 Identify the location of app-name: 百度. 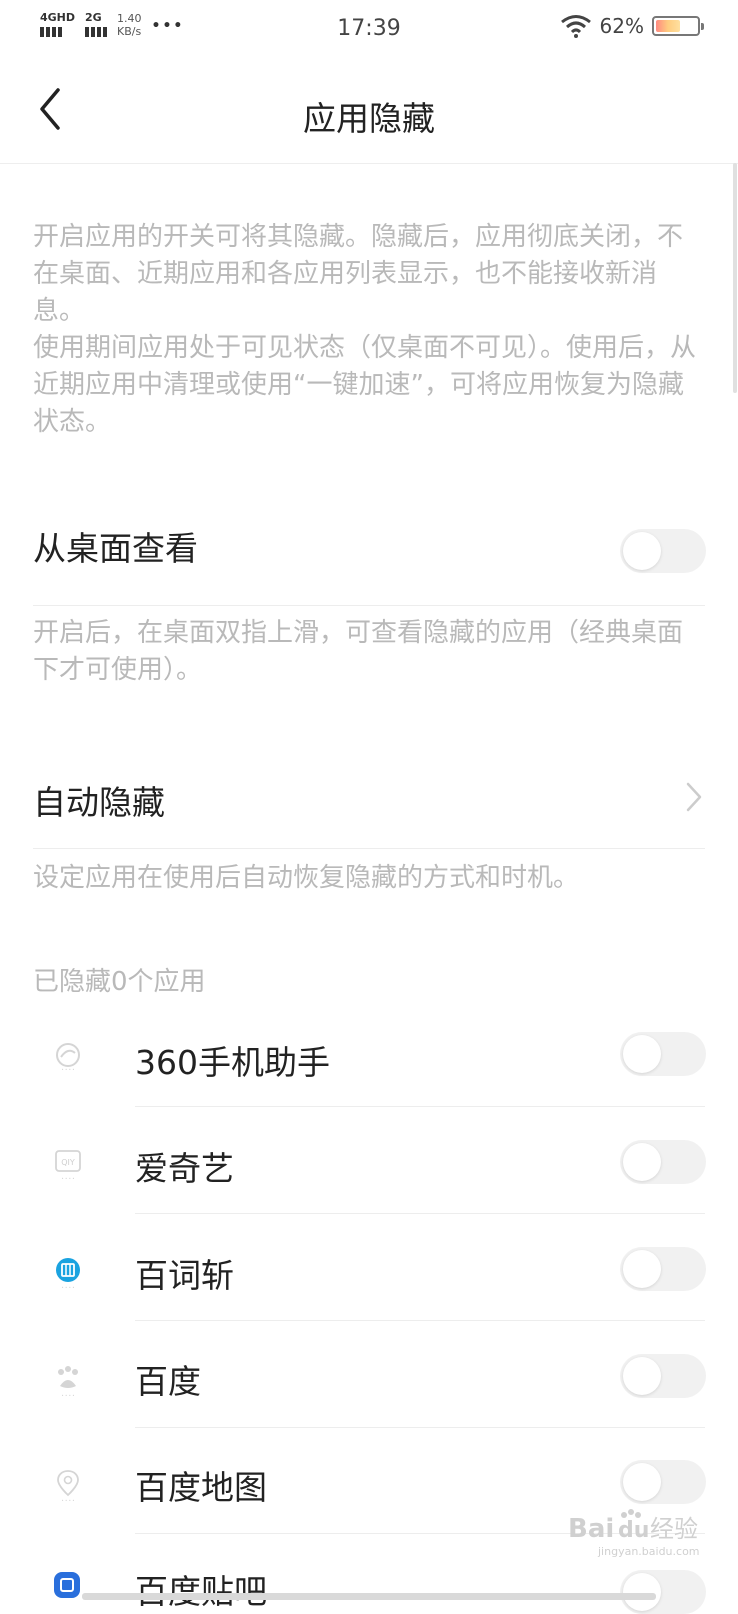
(168, 1381).